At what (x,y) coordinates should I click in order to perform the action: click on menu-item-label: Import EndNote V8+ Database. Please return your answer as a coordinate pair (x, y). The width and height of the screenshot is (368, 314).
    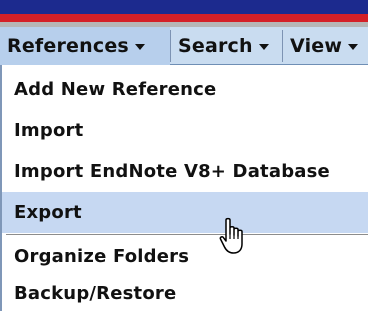
    Looking at the image, I should click on (172, 171).